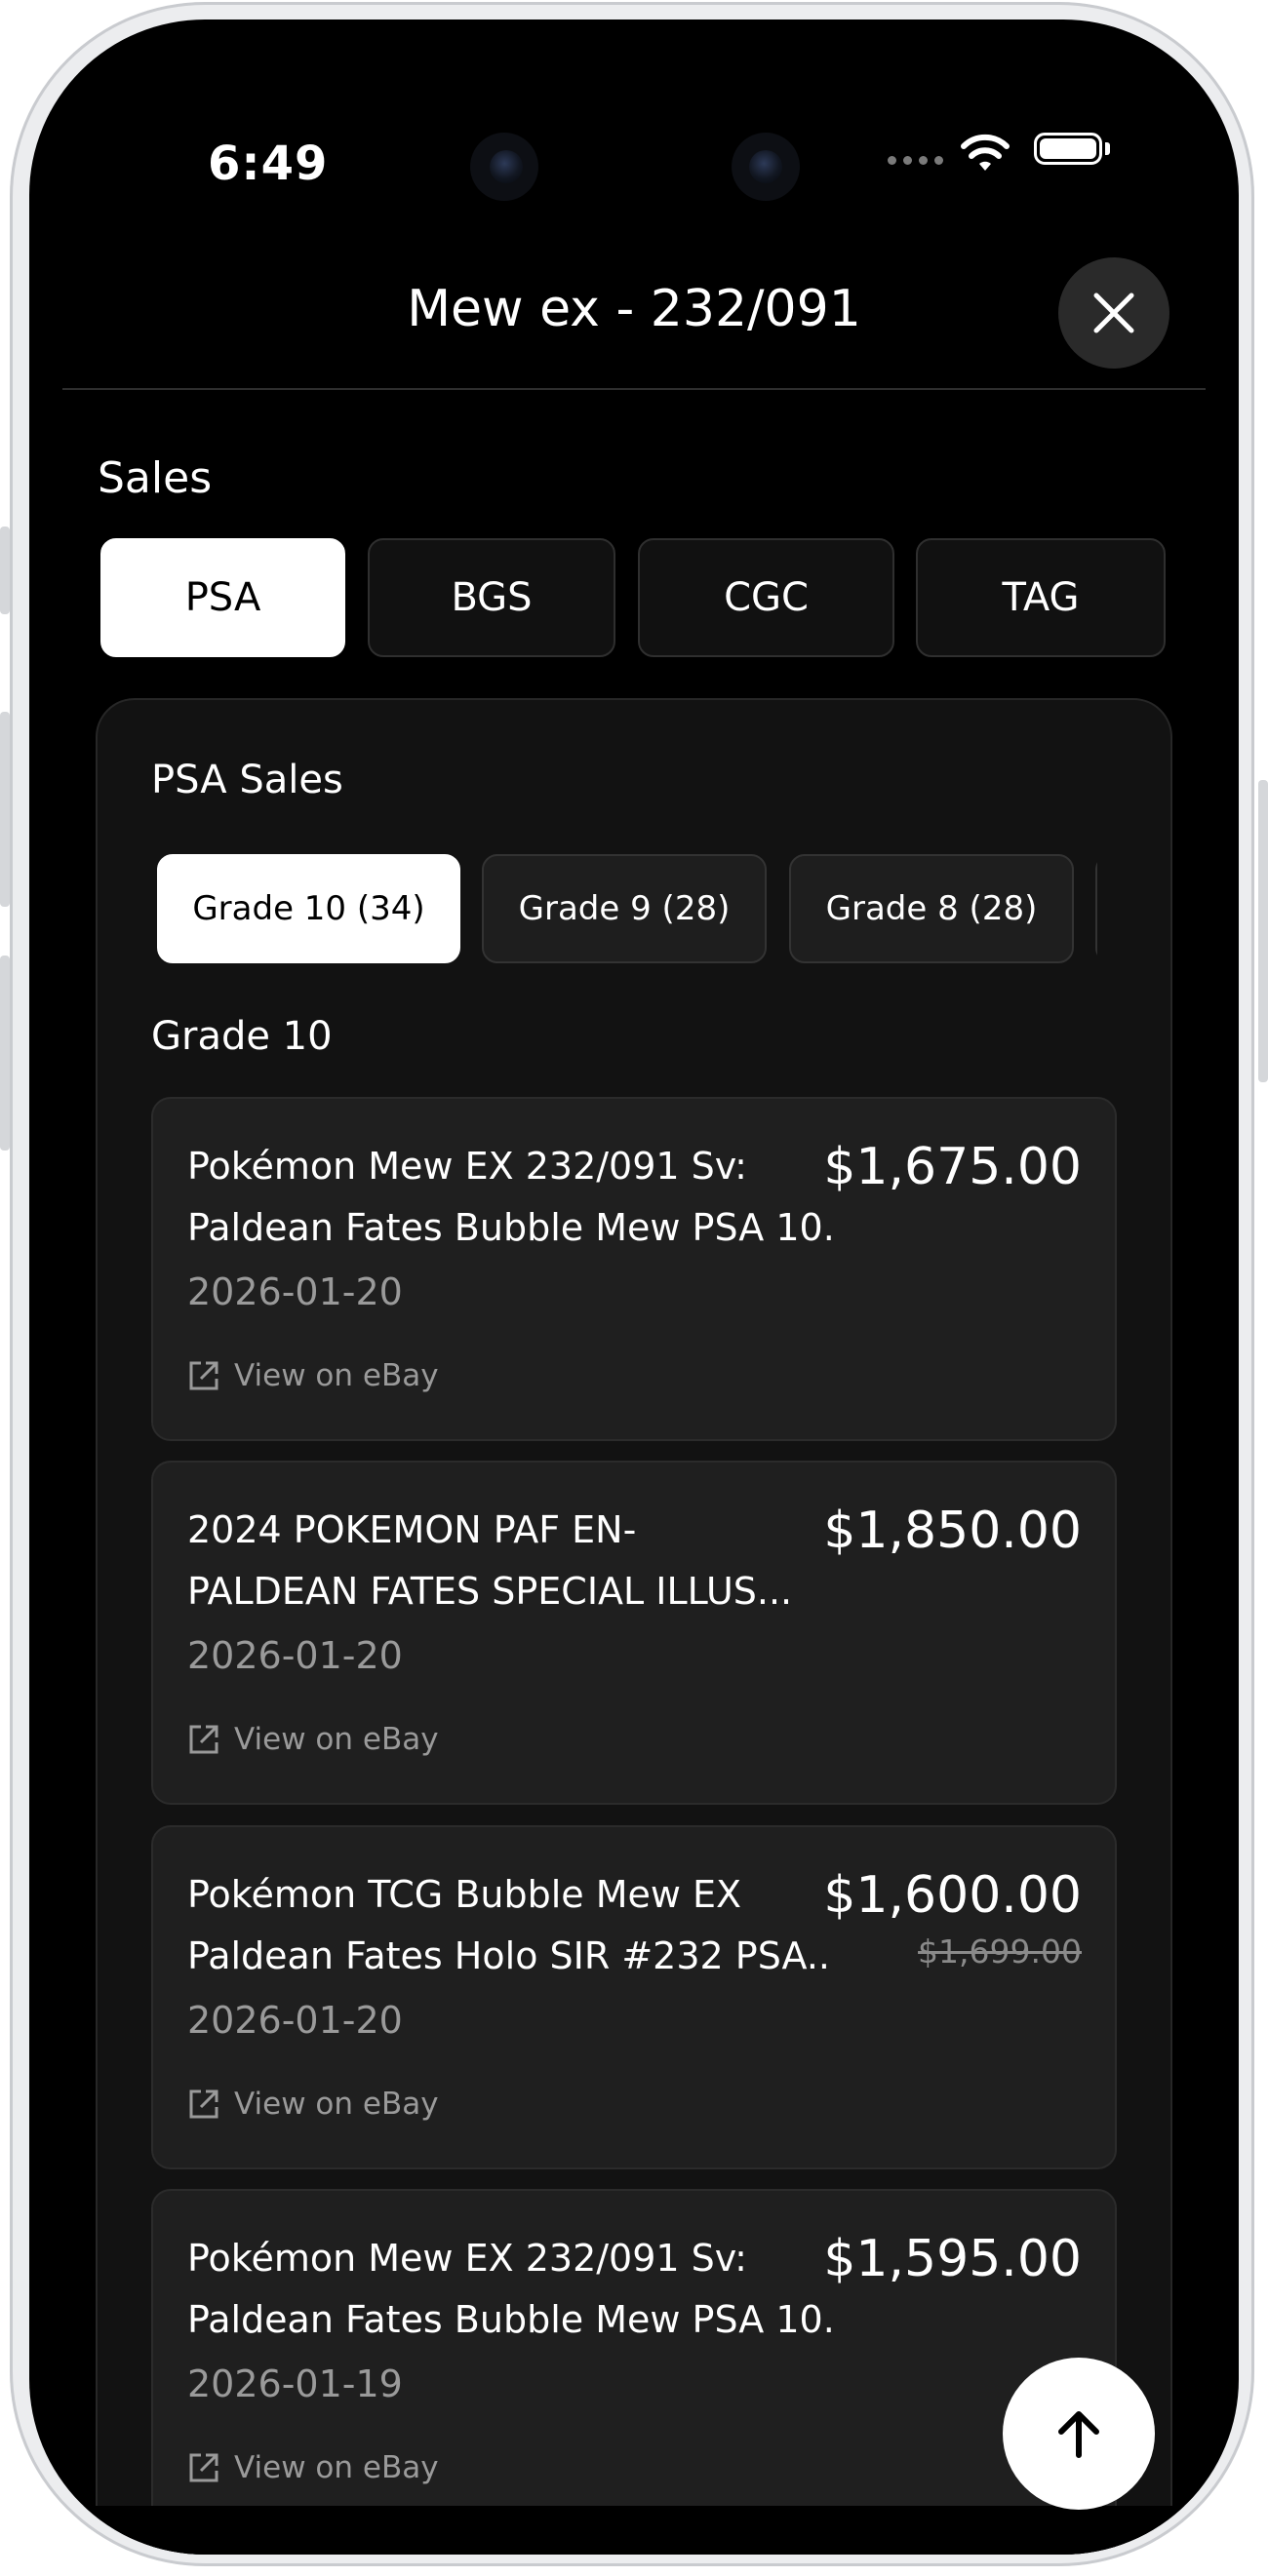 The height and width of the screenshot is (2576, 1268). Describe the element at coordinates (1000, 1951) in the screenshot. I see `sale-original-price: $1,699.00` at that location.